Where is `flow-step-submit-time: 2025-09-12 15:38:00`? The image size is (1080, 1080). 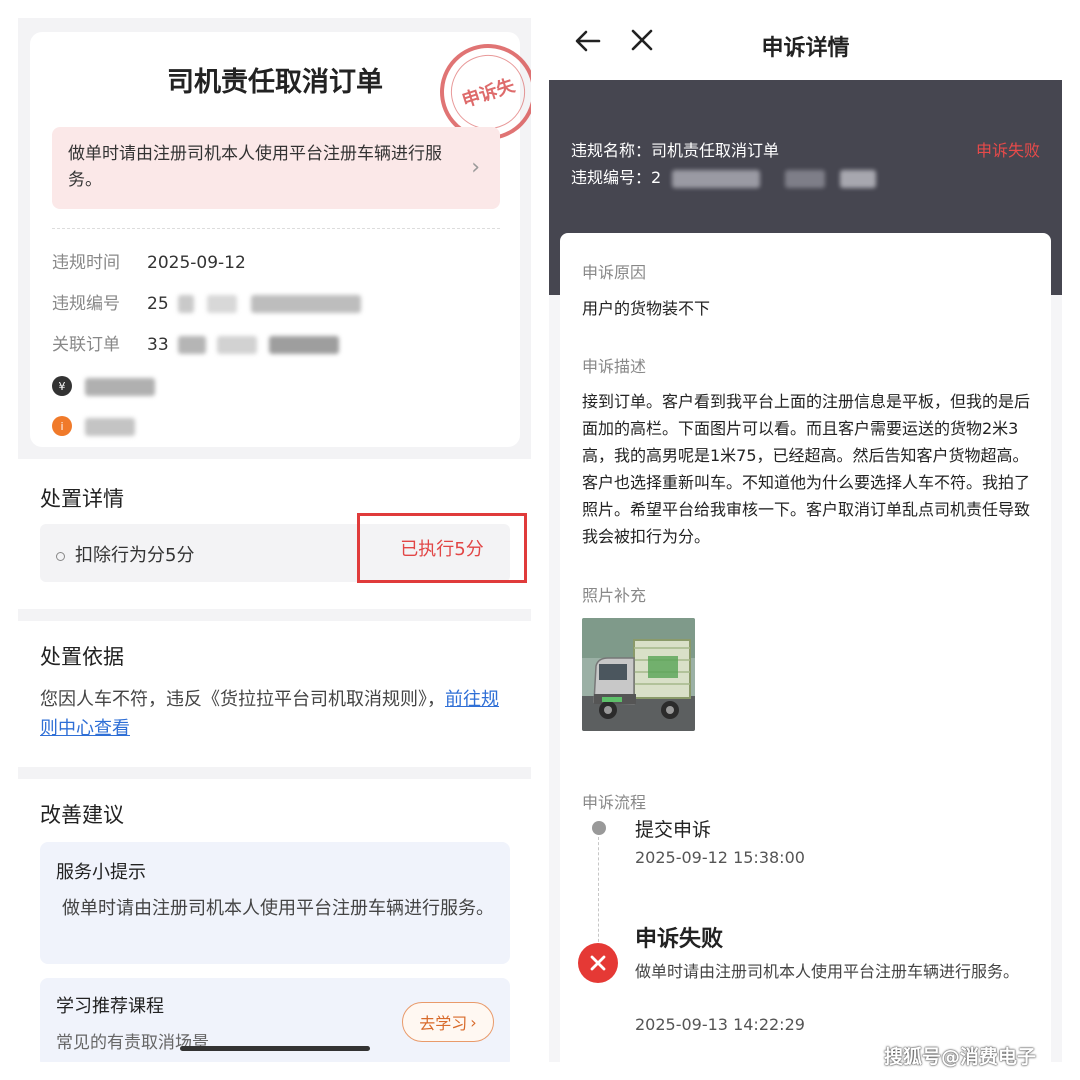
flow-step-submit-time: 2025-09-12 15:38:00 is located at coordinates (720, 857).